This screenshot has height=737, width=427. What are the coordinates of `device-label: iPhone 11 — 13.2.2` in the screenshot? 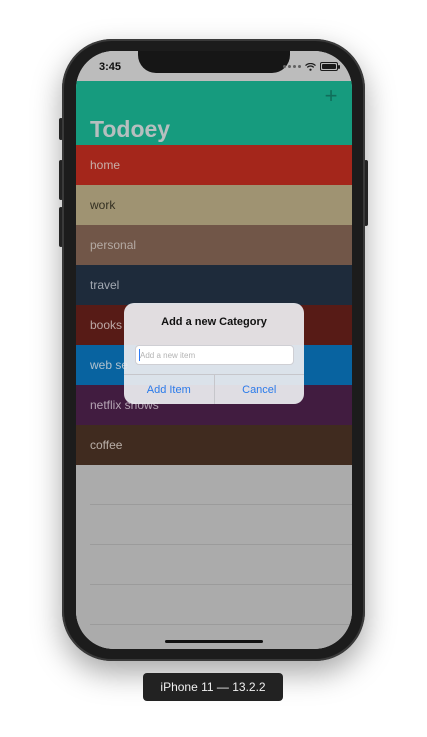 It's located at (213, 687).